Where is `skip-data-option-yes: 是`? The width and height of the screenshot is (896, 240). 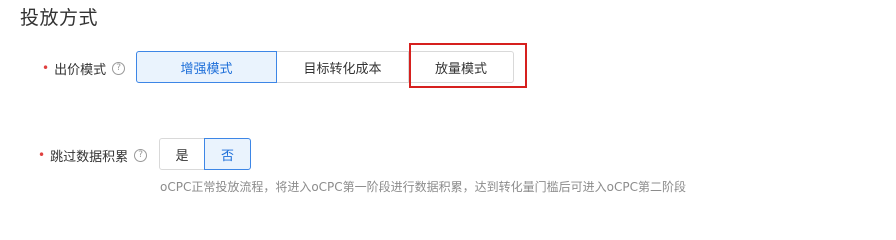
skip-data-option-yes: 是 is located at coordinates (182, 154).